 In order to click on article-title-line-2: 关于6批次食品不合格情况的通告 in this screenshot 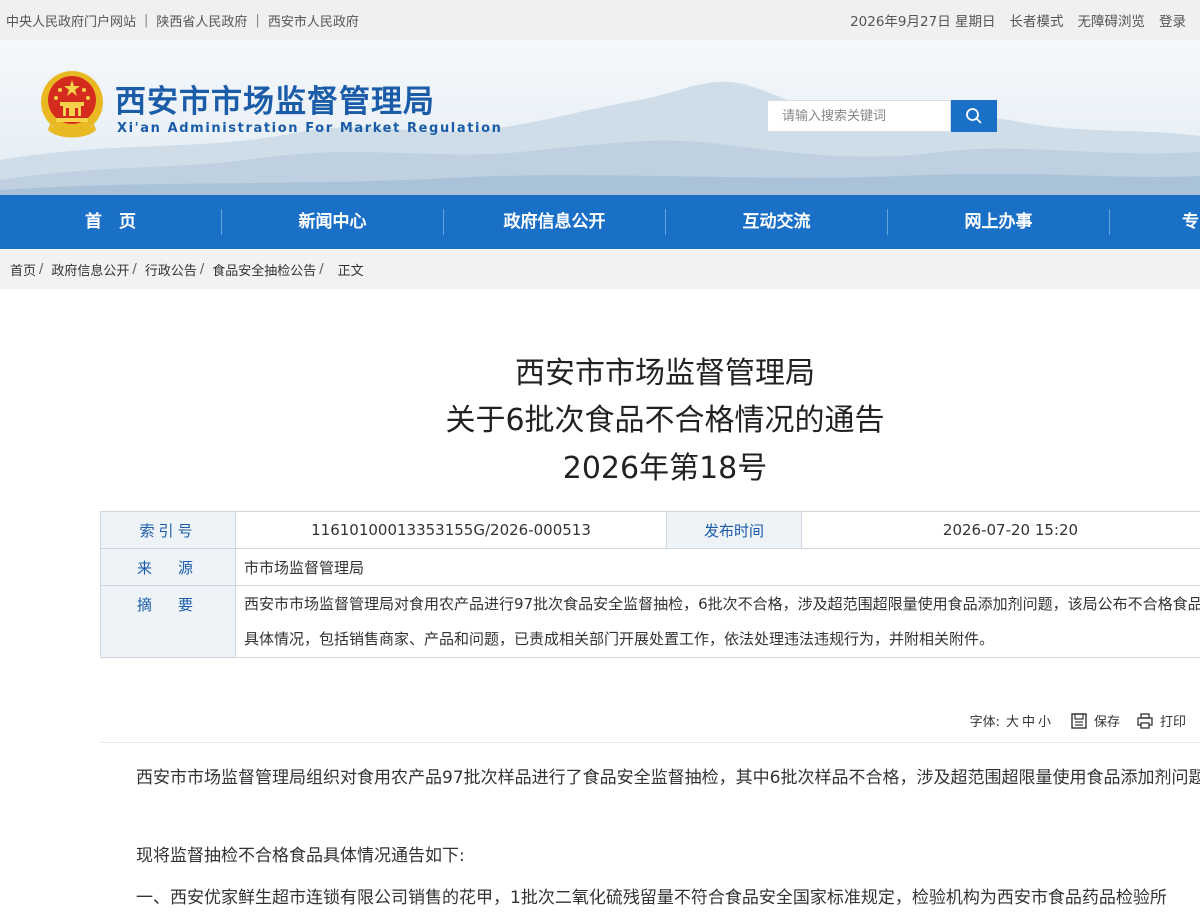, I will do `click(650, 421)`.